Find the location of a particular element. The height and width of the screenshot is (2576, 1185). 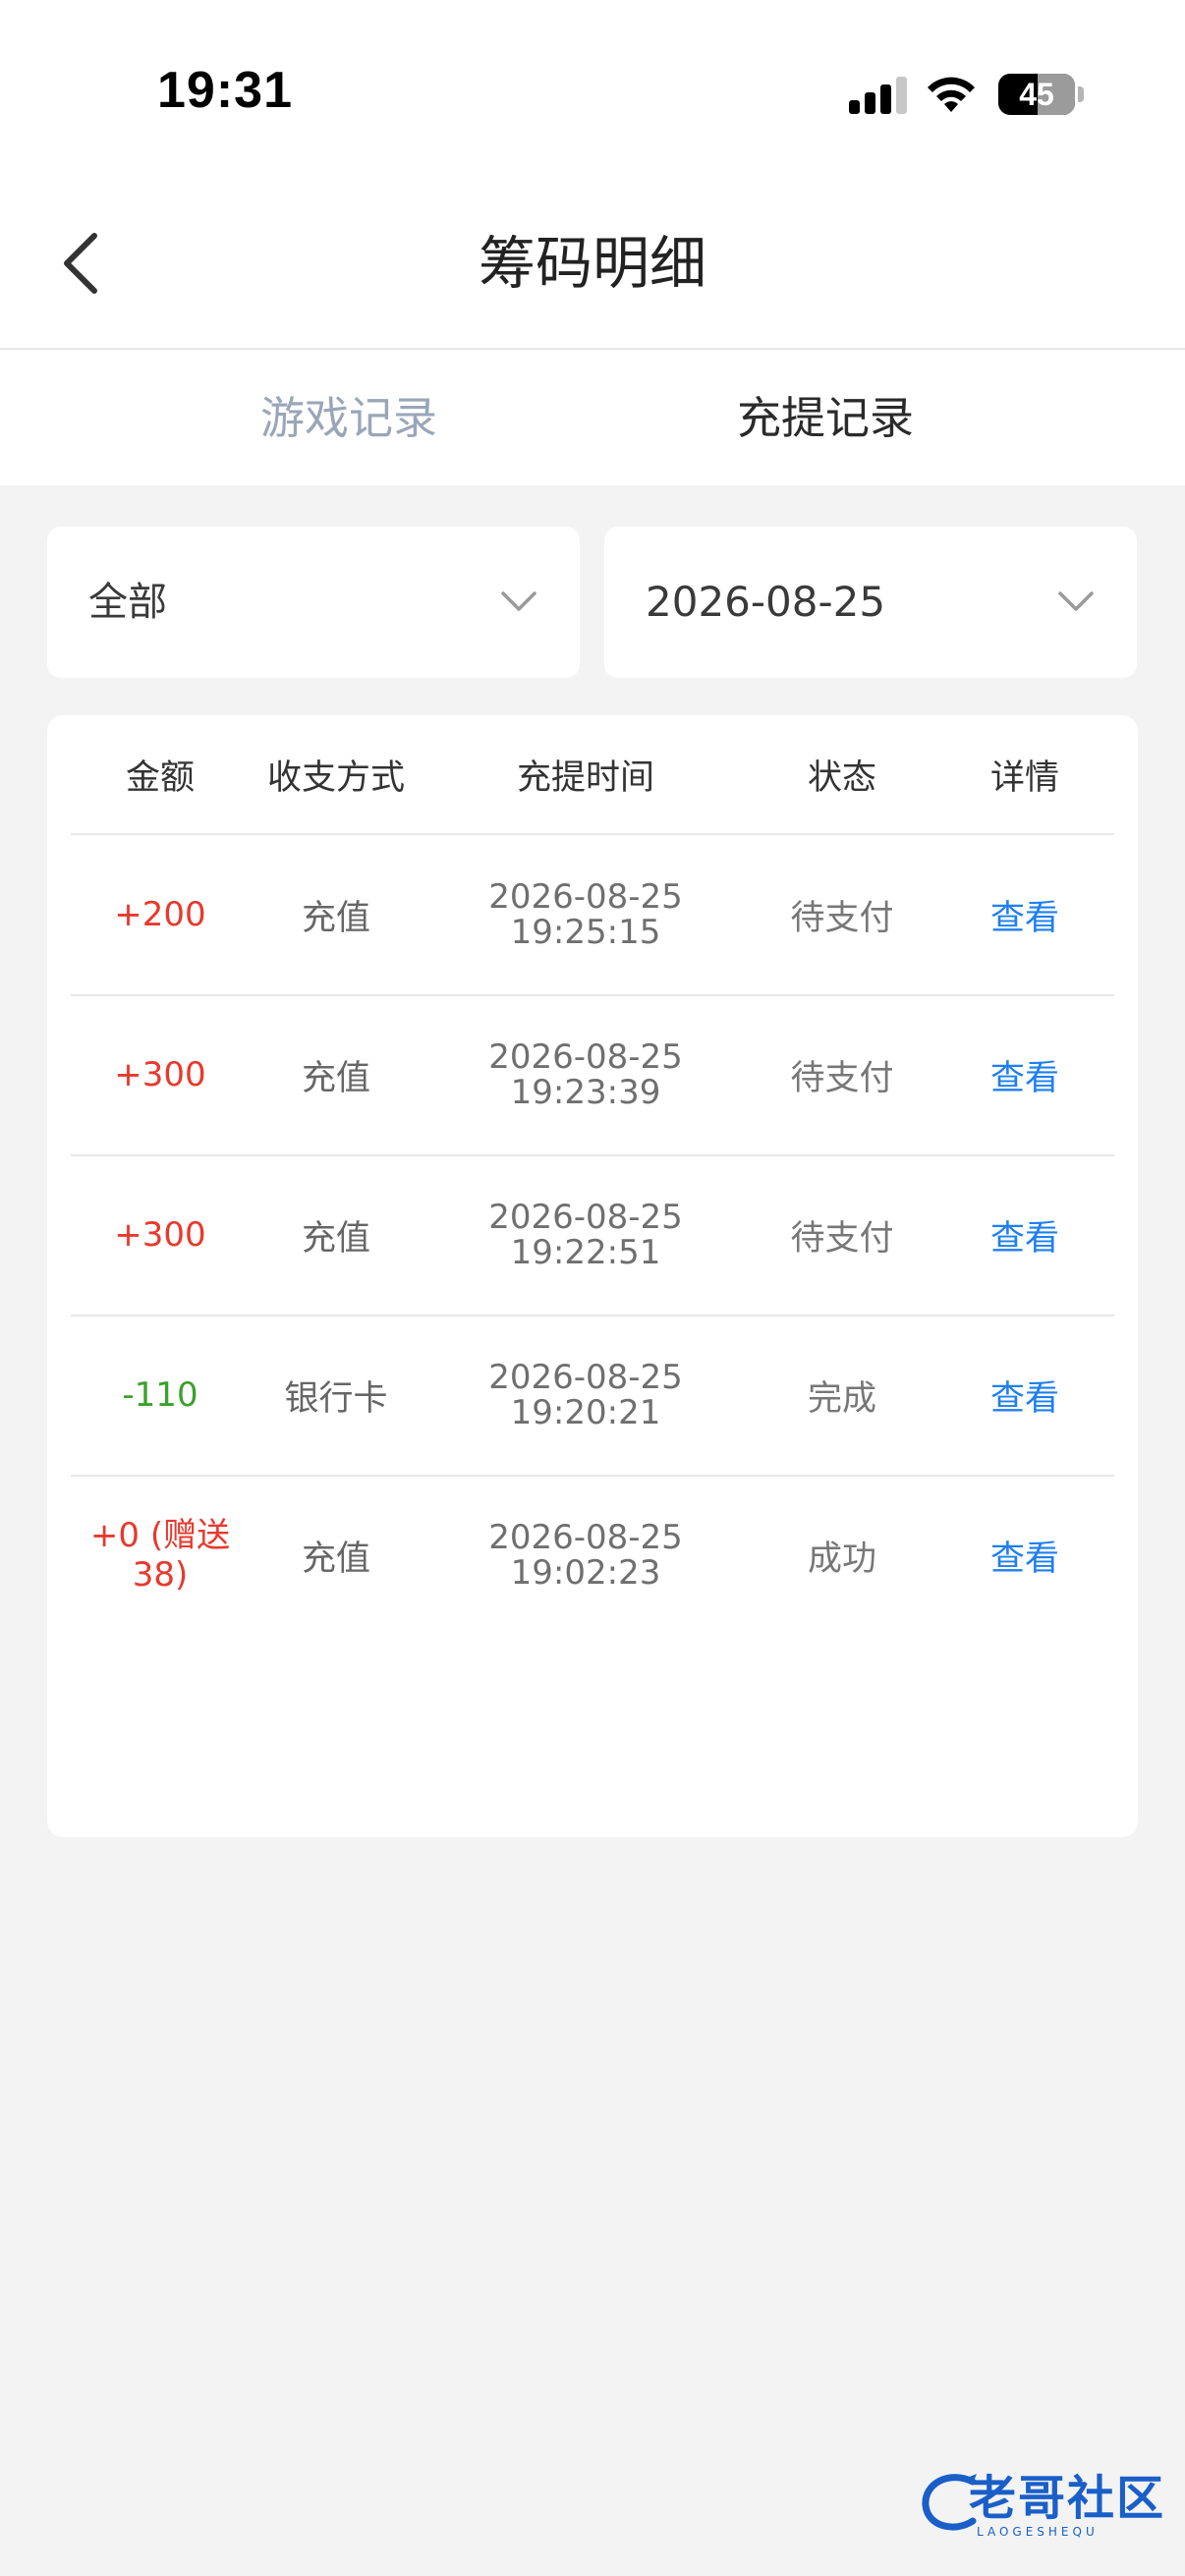

header-method: 收支方式 is located at coordinates (336, 777).